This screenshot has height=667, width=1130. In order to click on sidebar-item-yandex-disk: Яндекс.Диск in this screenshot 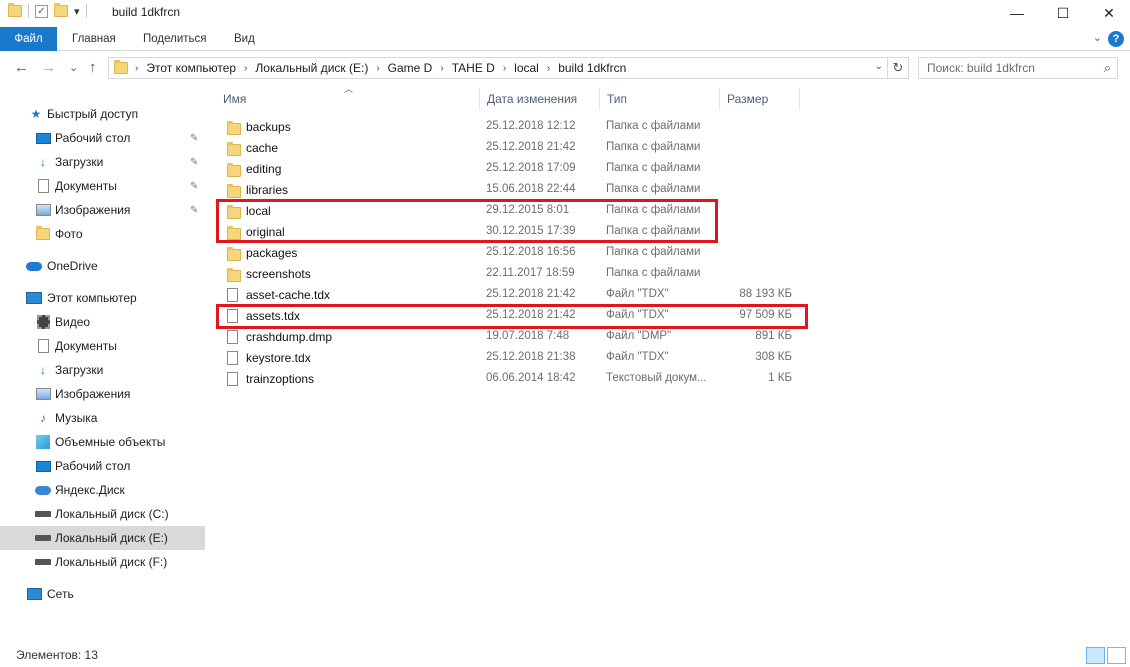, I will do `click(102, 490)`.